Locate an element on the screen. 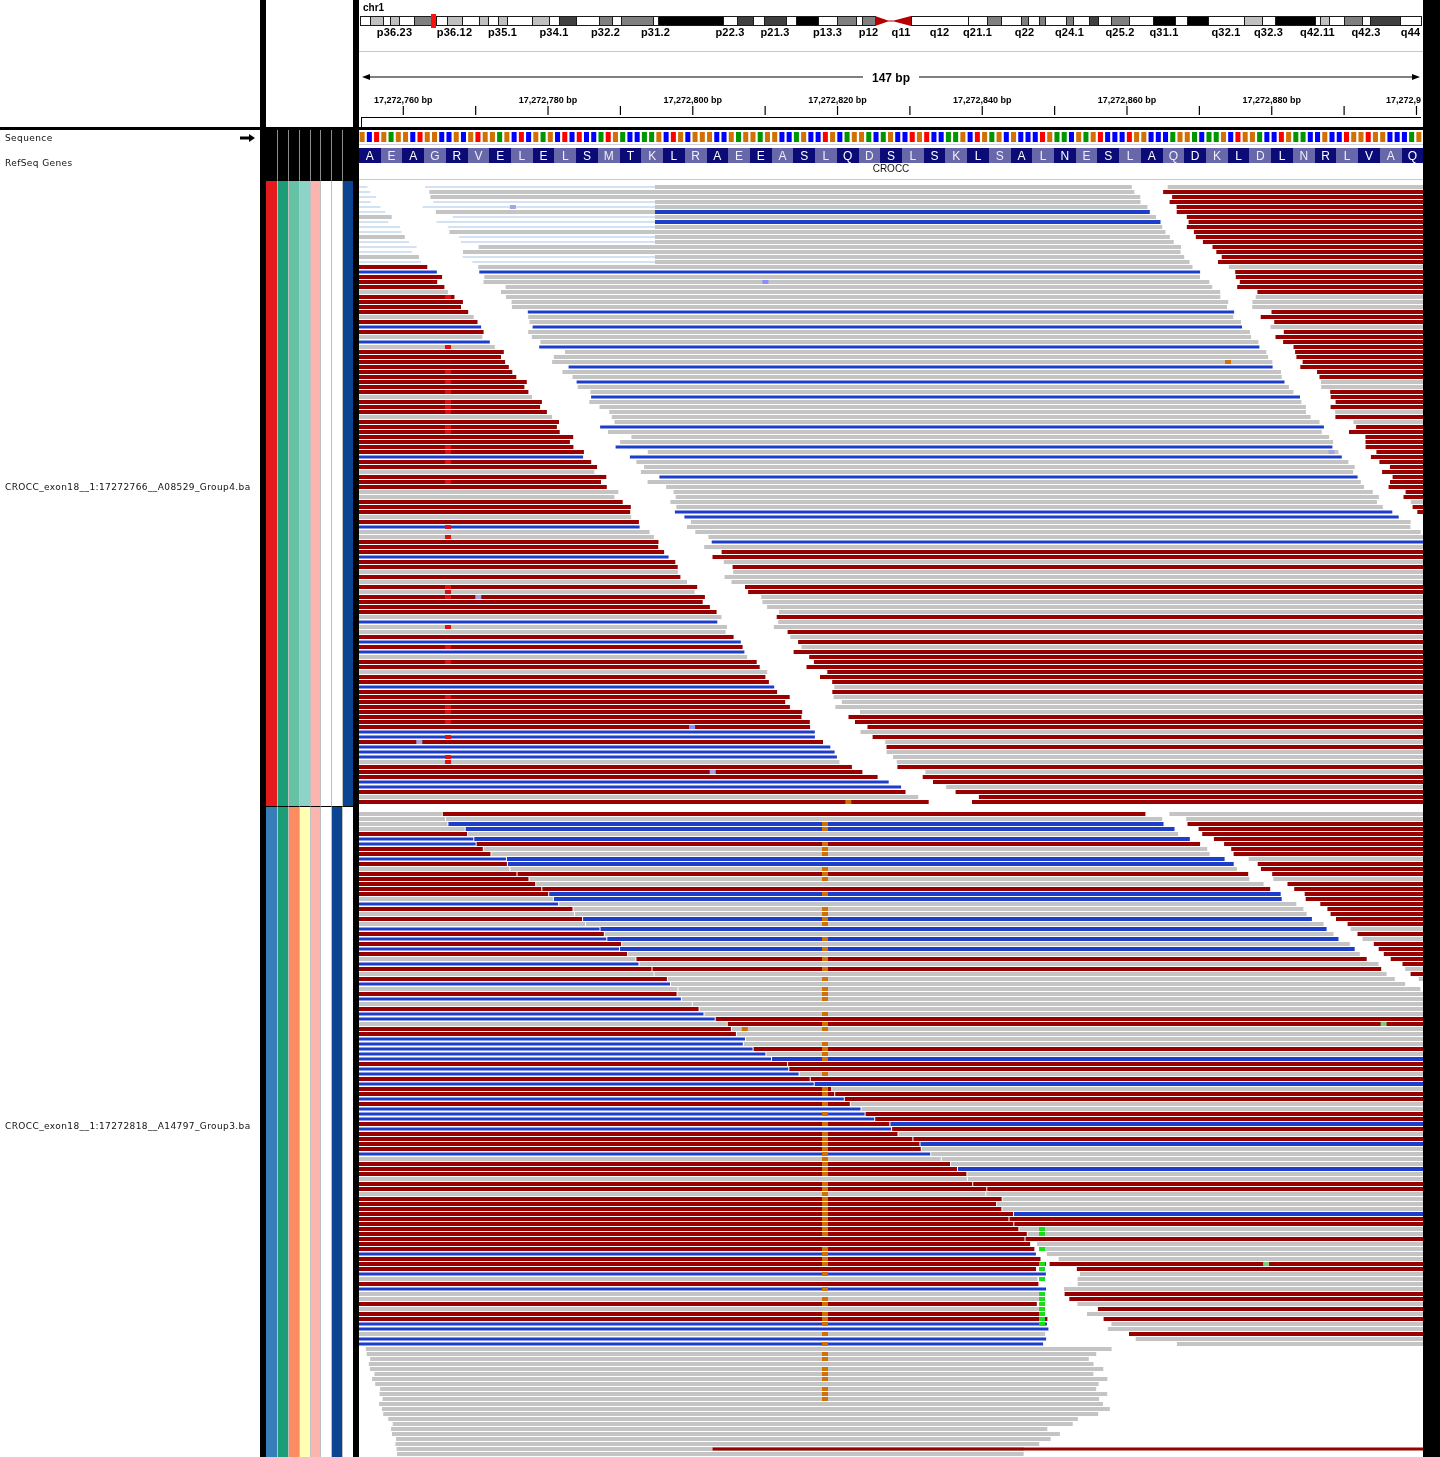 This screenshot has height=1457, width=1440. tick-label: 17,272,860 bp is located at coordinates (1127, 99).